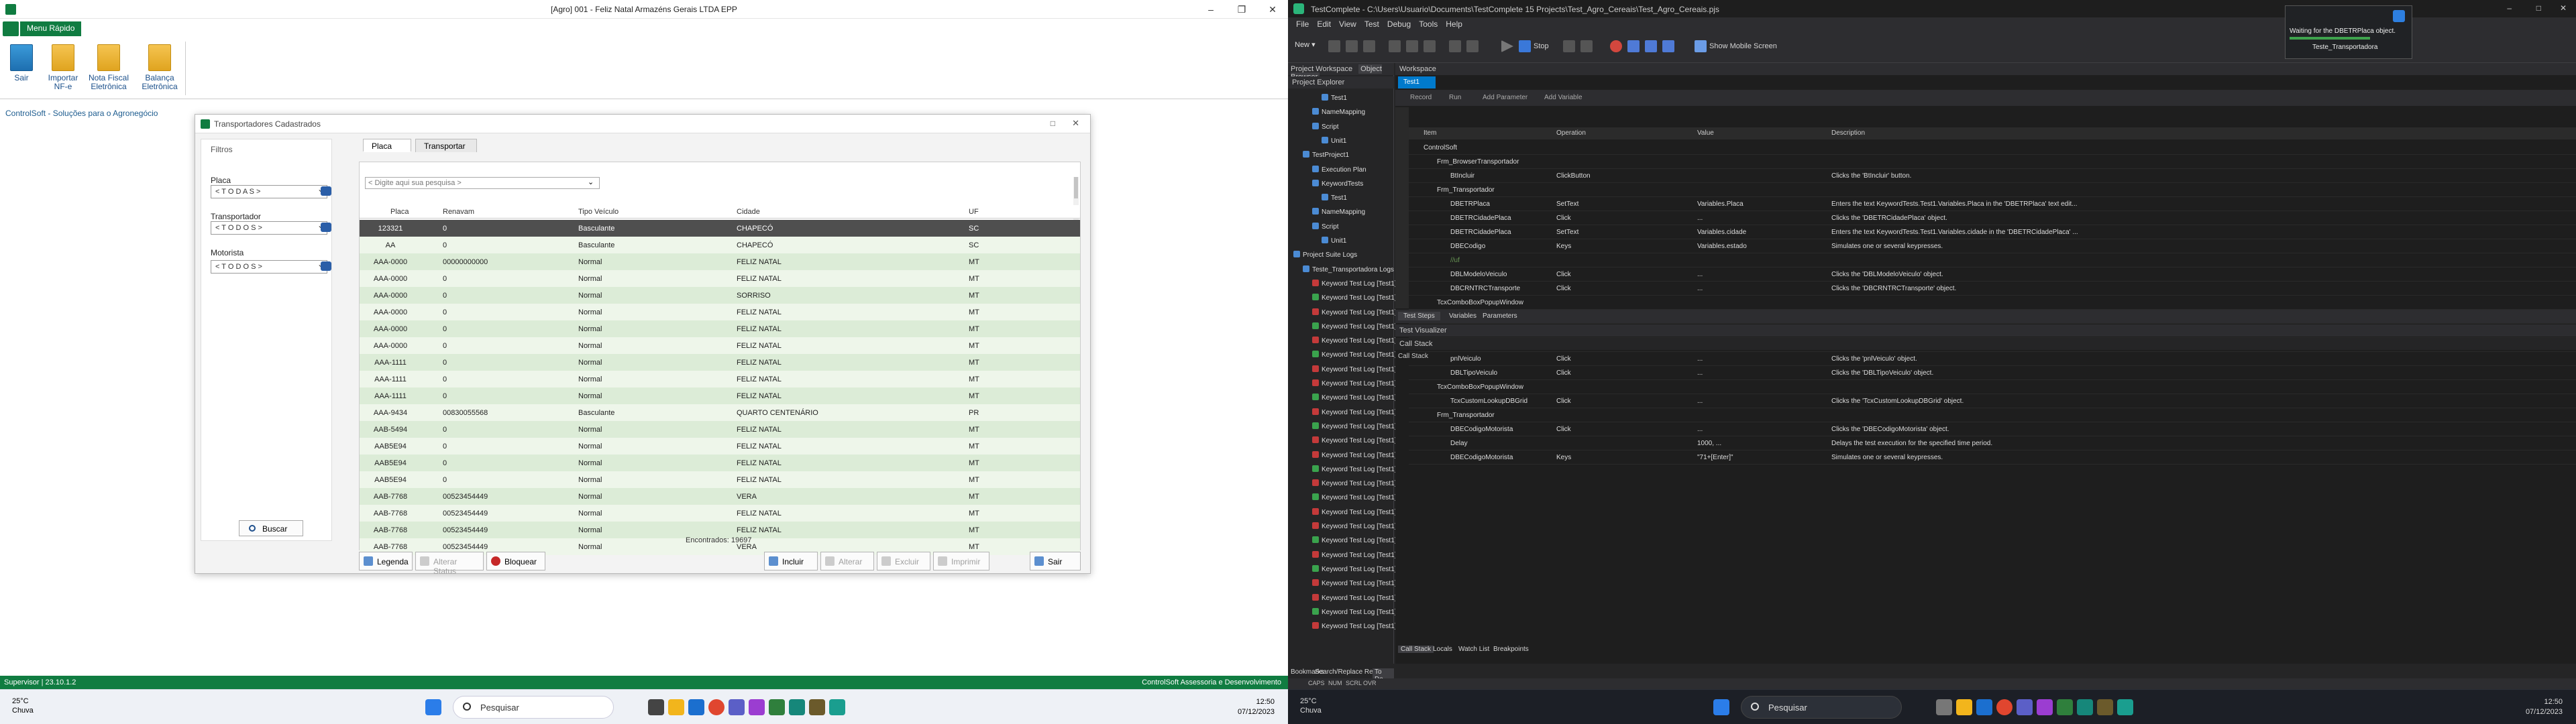  I want to click on debug-icon, so click(1668, 46).